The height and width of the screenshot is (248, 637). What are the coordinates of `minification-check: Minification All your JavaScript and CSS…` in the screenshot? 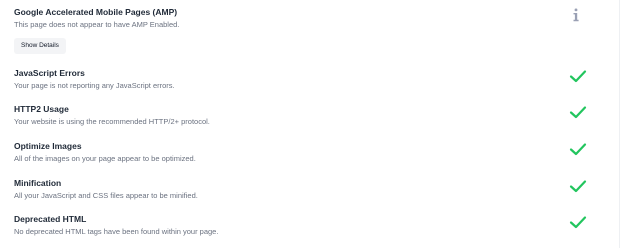 It's located at (314, 189).